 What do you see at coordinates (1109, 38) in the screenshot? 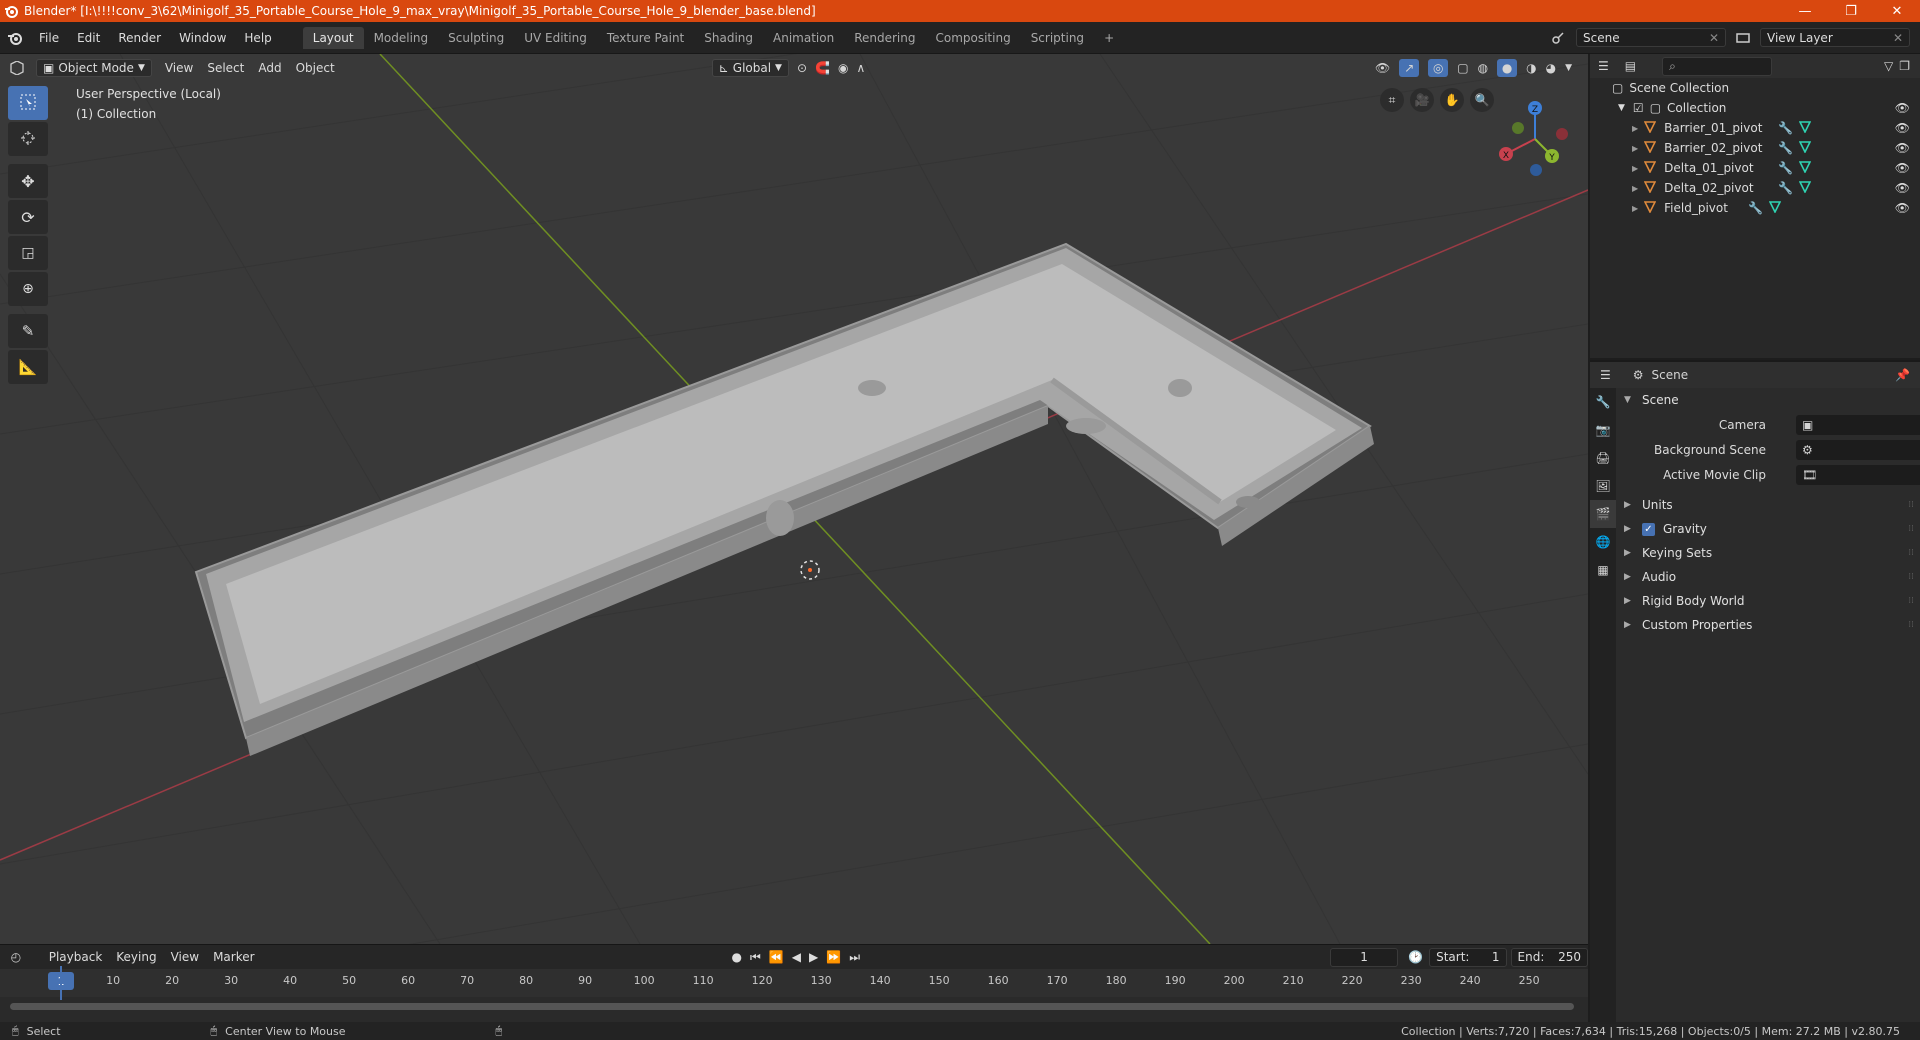
I see `add-workspace-button: +` at bounding box center [1109, 38].